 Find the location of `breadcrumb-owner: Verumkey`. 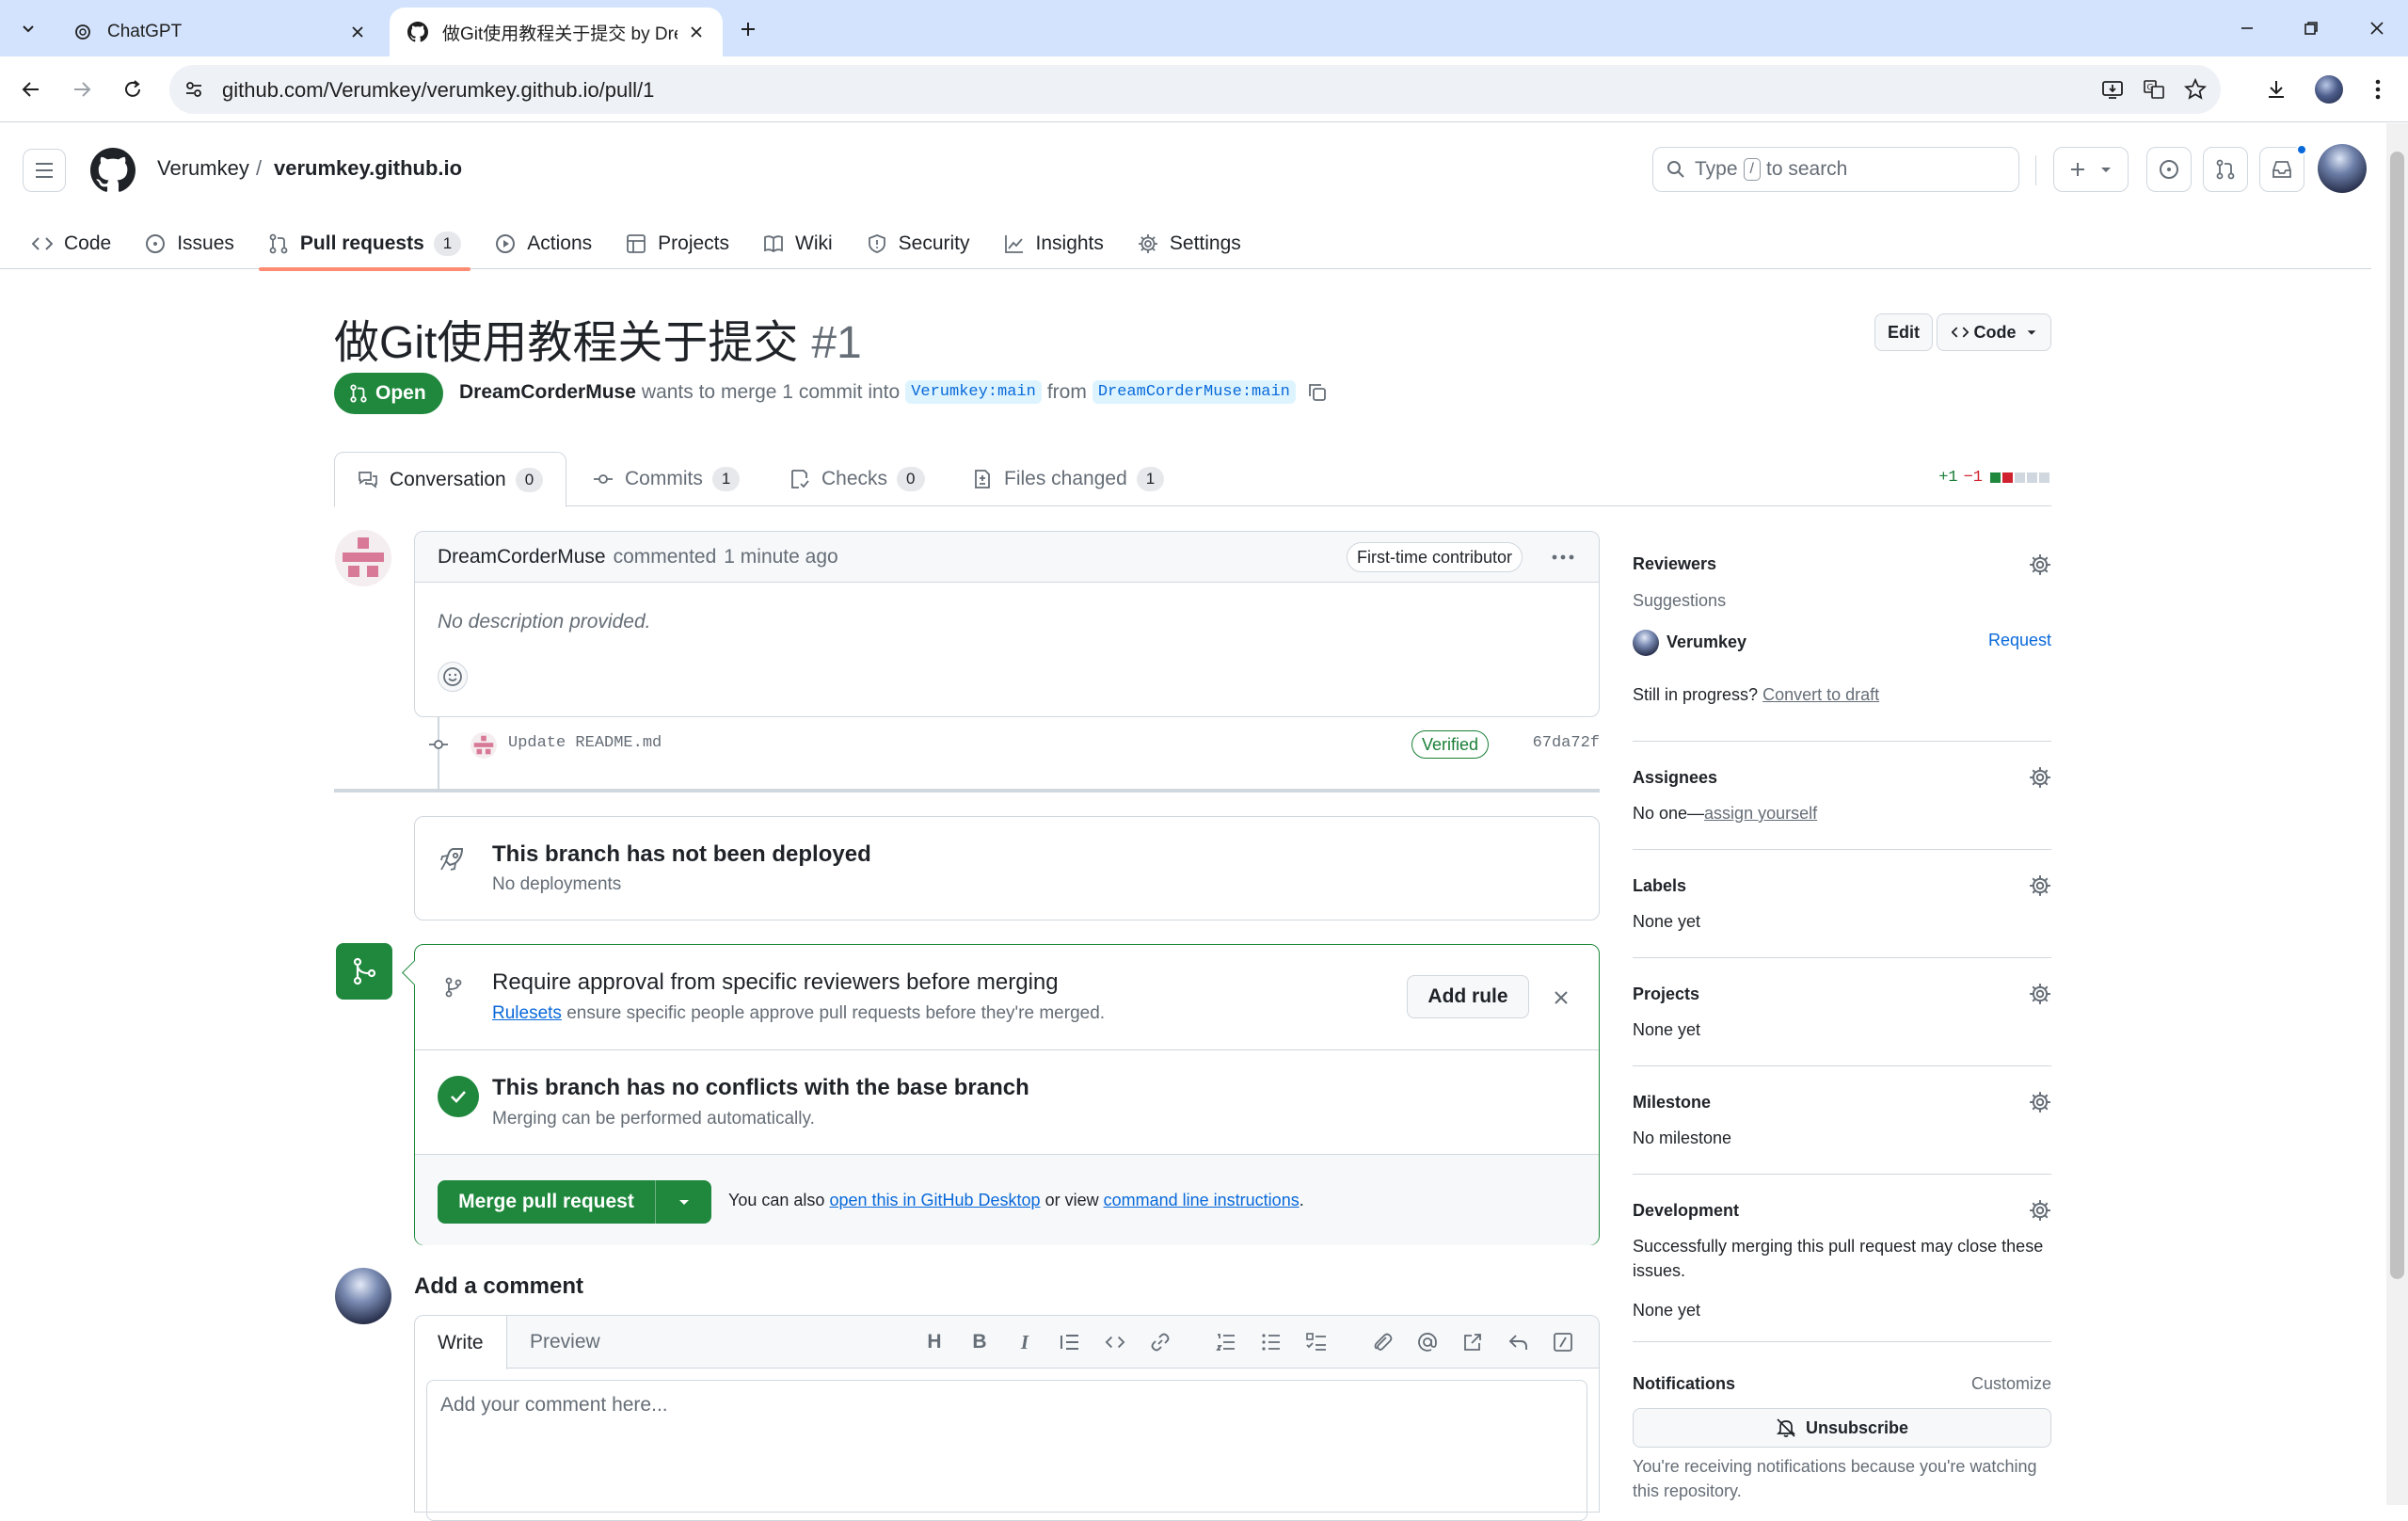

breadcrumb-owner: Verumkey is located at coordinates (203, 168).